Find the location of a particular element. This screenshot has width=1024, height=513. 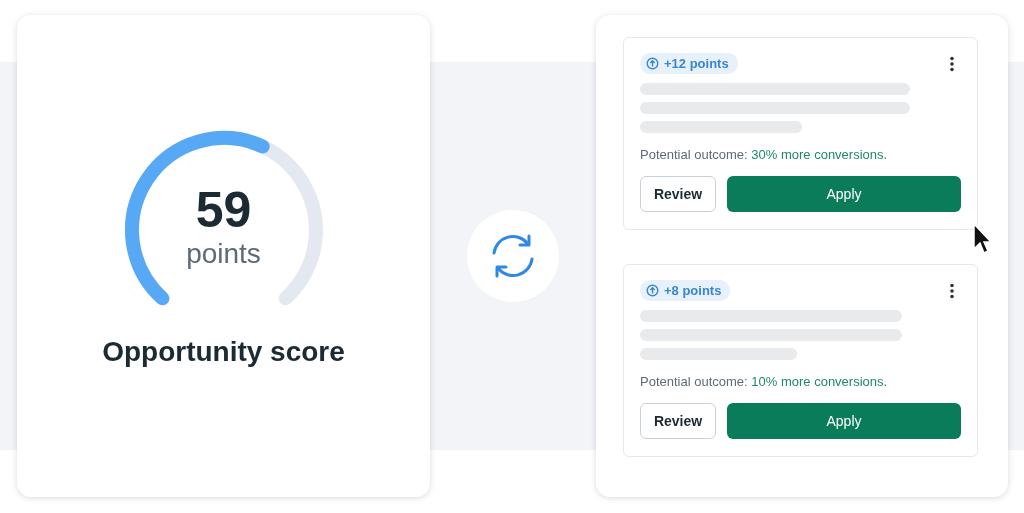

score-title: Opportunity score is located at coordinates (223, 352).